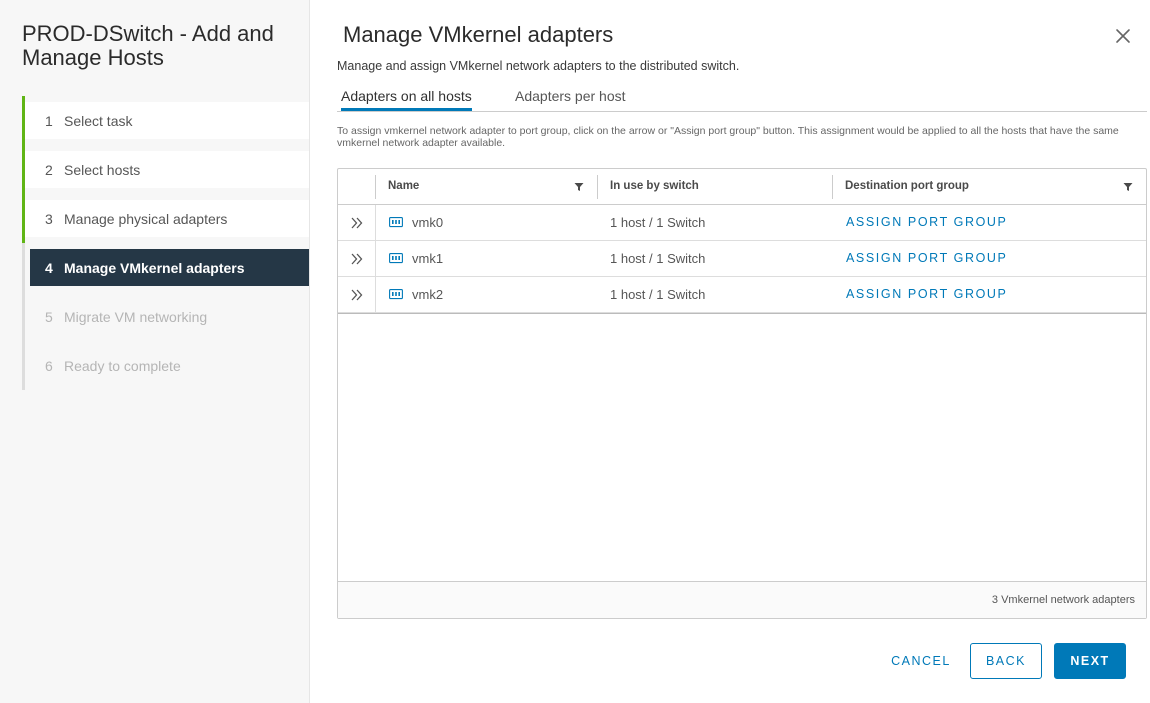  What do you see at coordinates (742, 599) in the screenshot?
I see `grid-footer: 3 Vmkernel network adapters` at bounding box center [742, 599].